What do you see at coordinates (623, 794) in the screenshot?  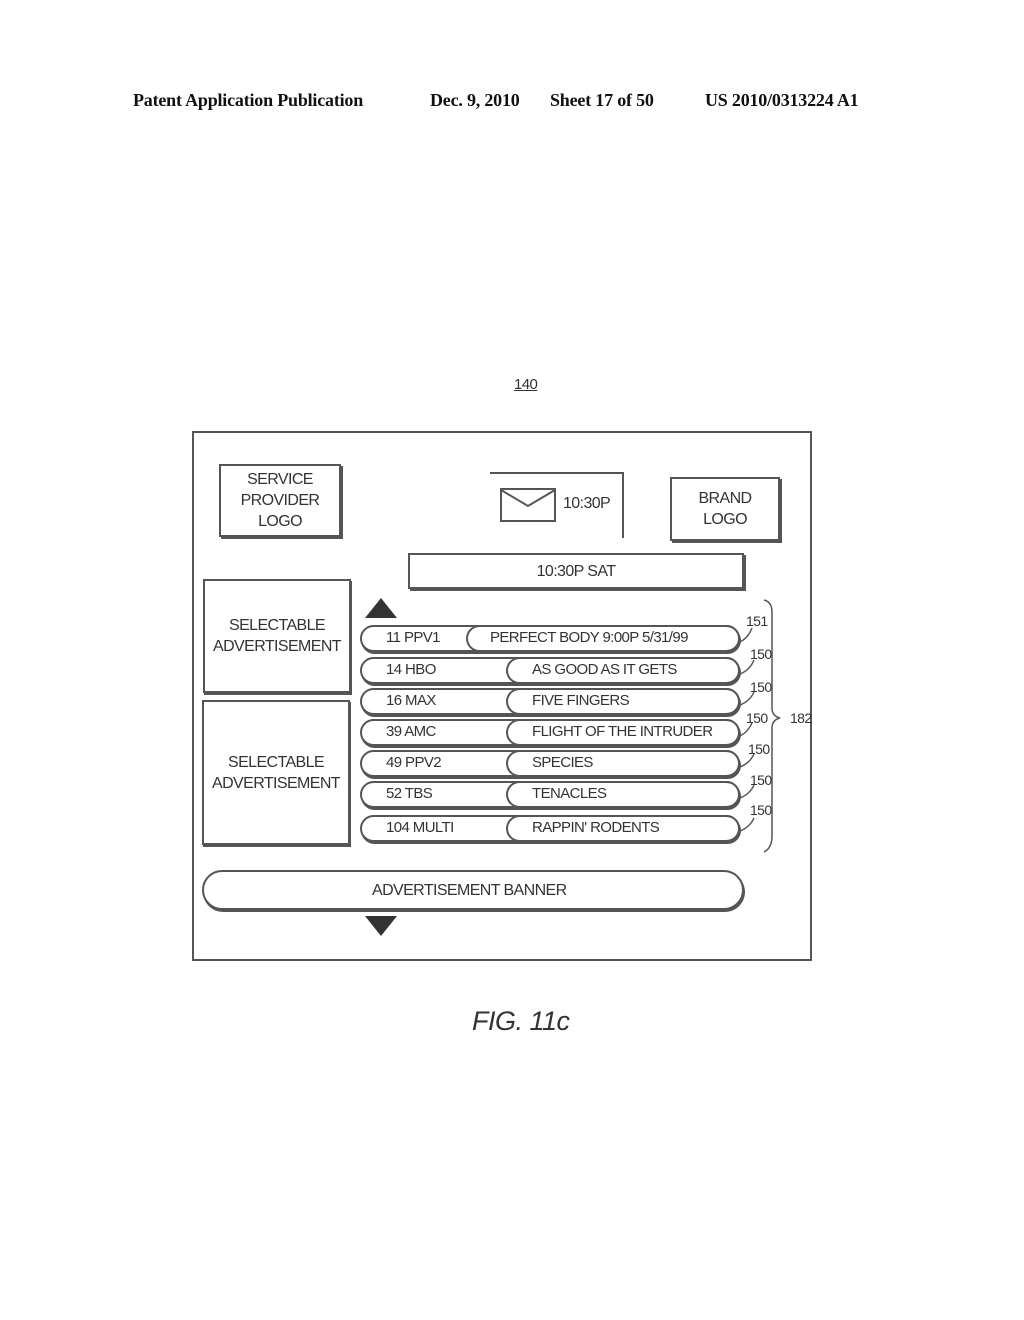 I see `program-cell: TENACLES` at bounding box center [623, 794].